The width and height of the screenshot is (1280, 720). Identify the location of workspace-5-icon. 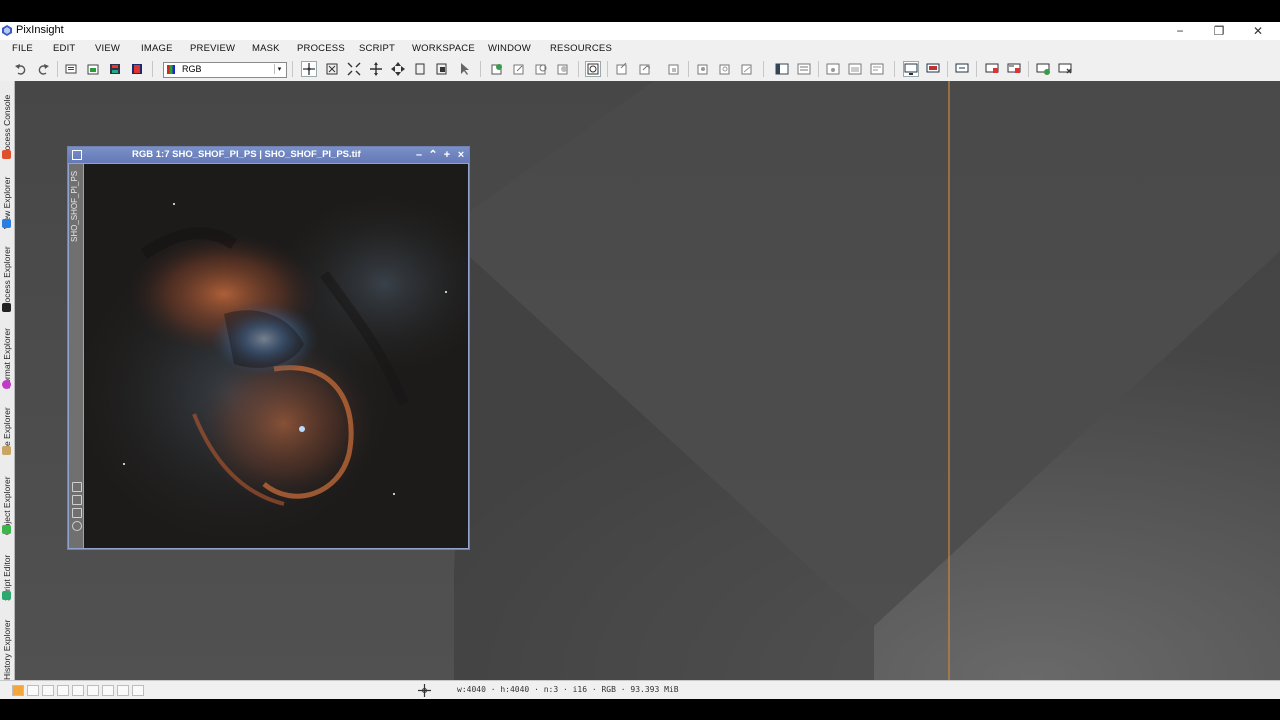
(1014, 69).